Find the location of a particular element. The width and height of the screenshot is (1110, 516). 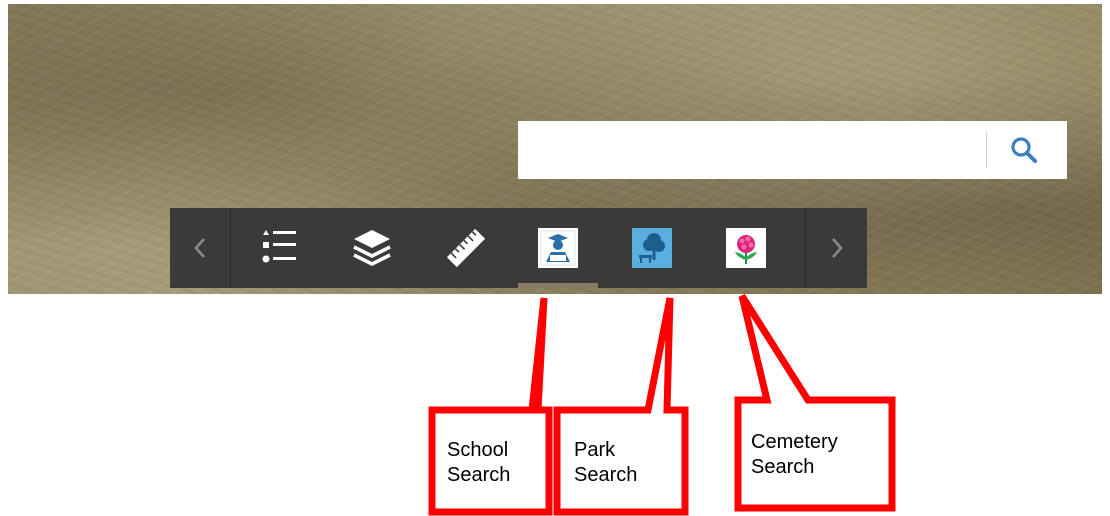

search-box is located at coordinates (792, 150).